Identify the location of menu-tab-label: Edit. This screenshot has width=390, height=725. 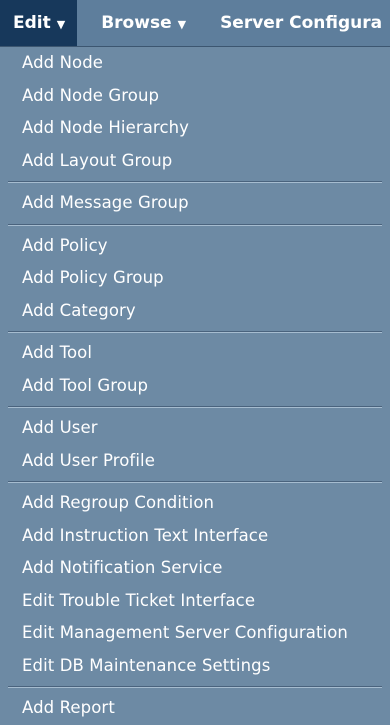
(32, 23).